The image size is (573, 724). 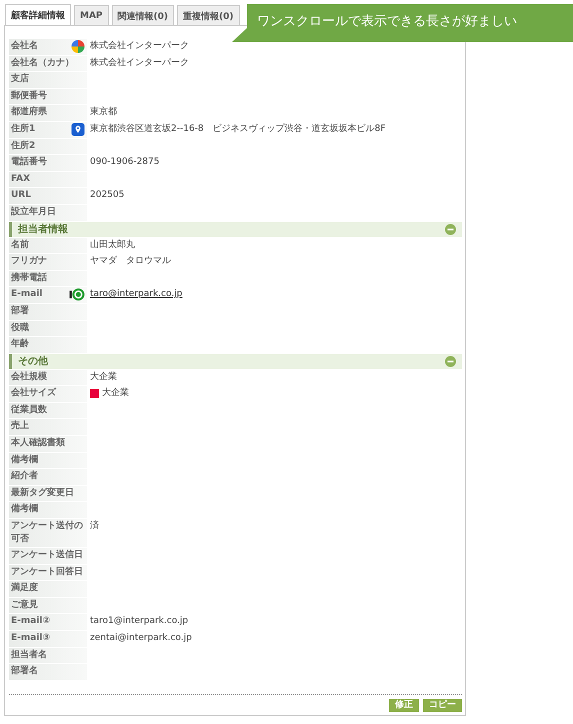 What do you see at coordinates (48, 444) in the screenshot?
I see `field-label-cell: 本人確認書類` at bounding box center [48, 444].